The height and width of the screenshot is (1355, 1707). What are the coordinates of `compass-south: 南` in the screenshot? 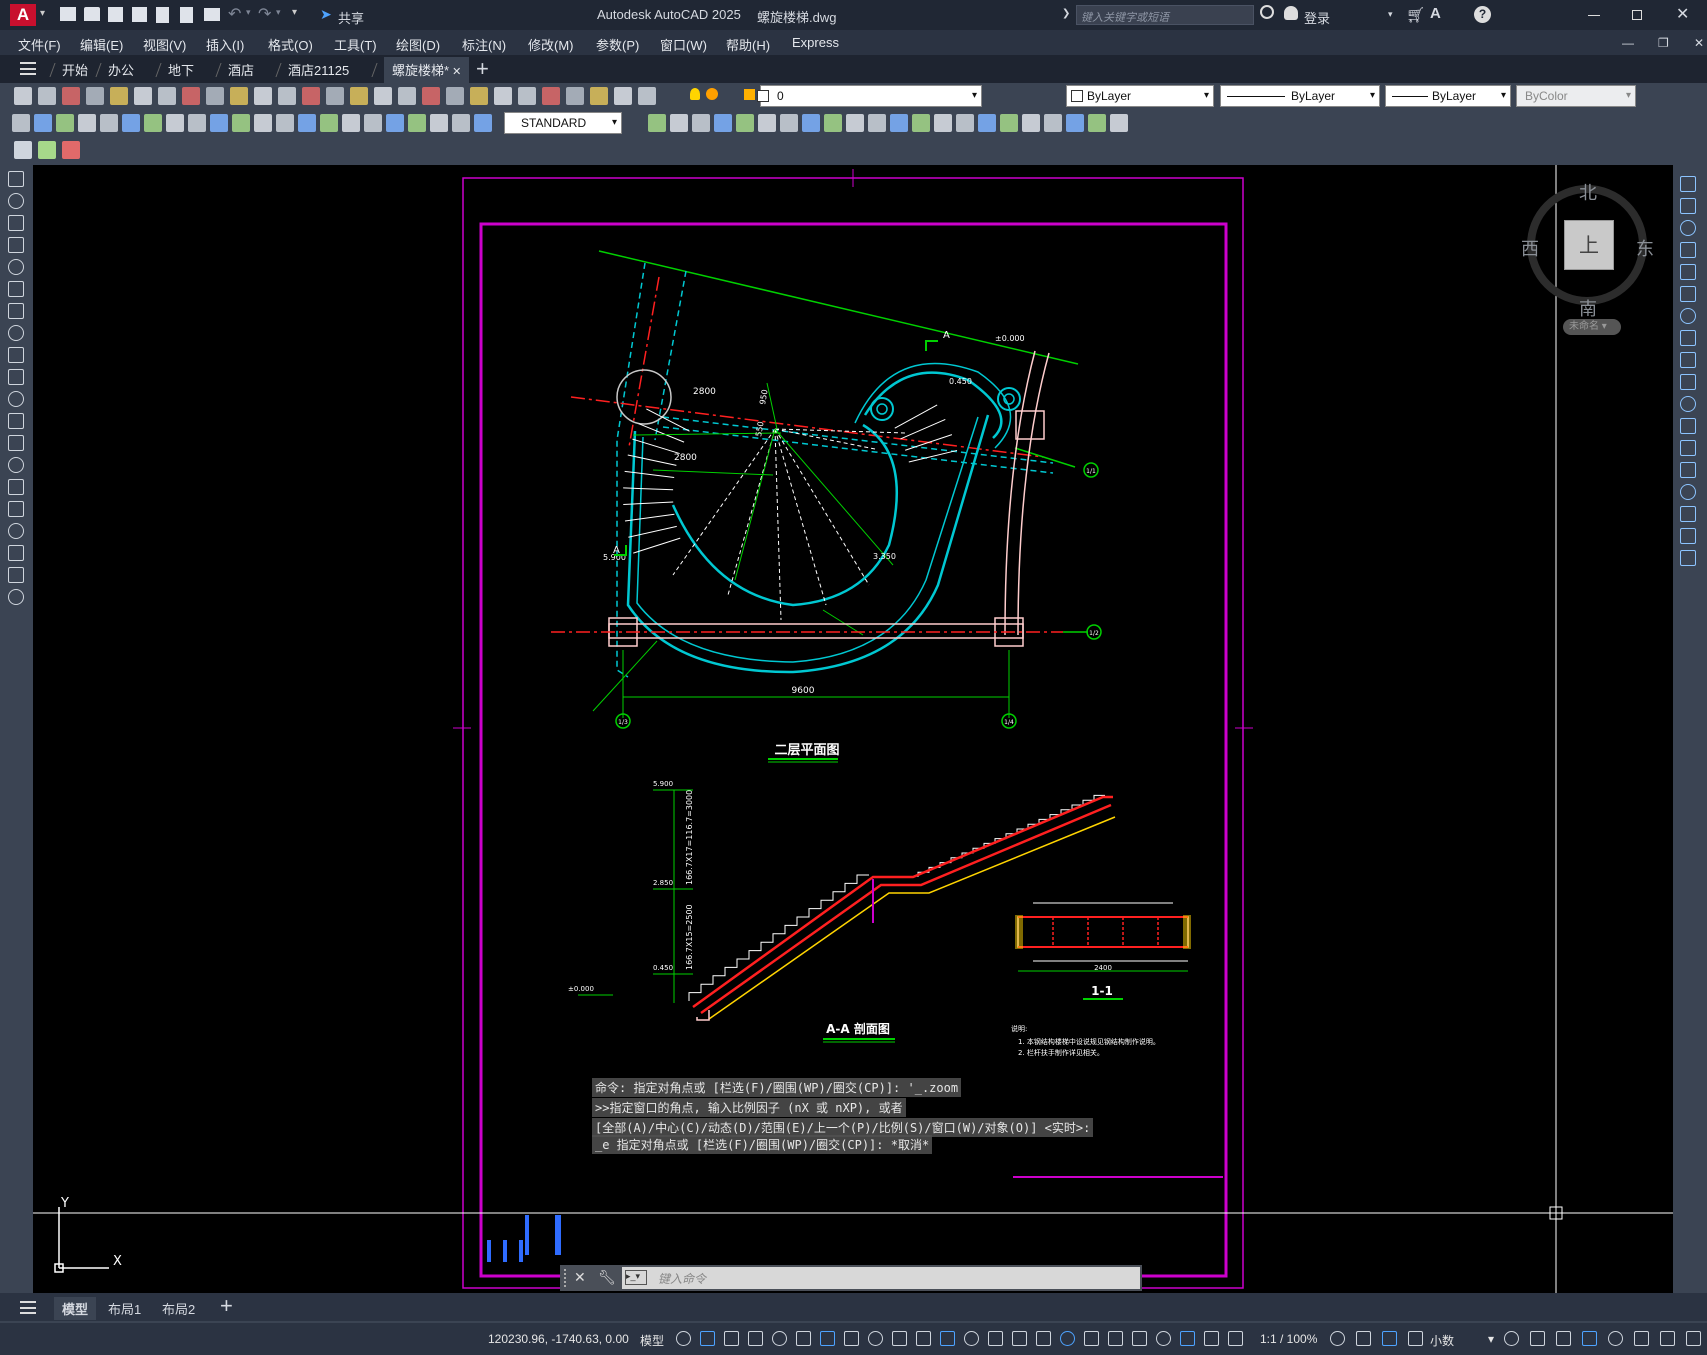 It's located at (1588, 308).